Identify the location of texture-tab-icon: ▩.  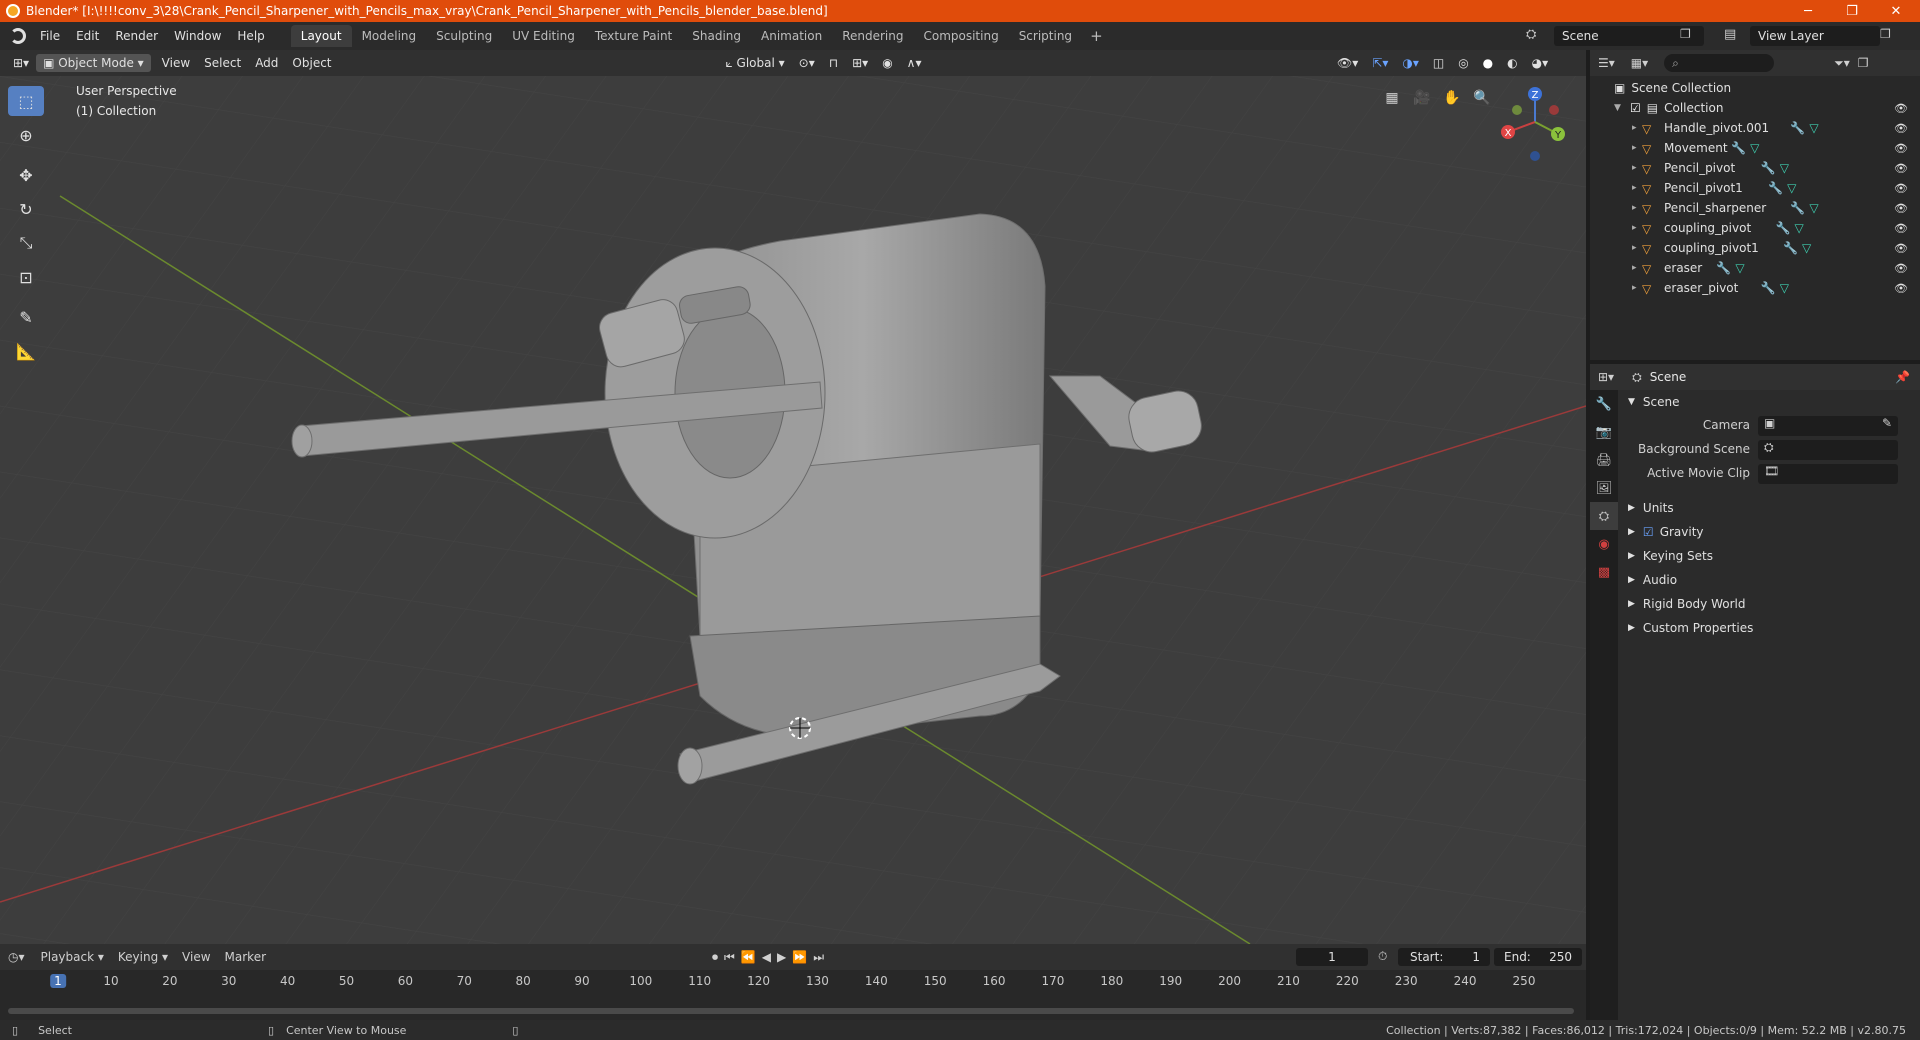
(1604, 572).